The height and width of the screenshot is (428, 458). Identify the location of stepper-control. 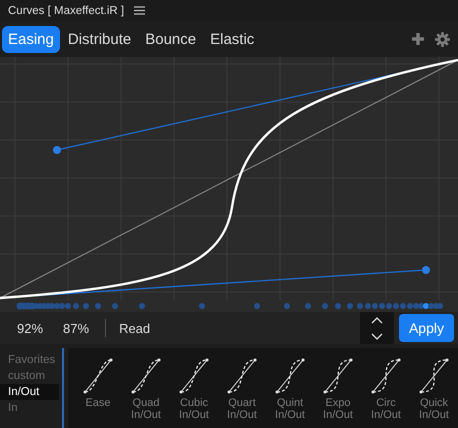
(377, 328).